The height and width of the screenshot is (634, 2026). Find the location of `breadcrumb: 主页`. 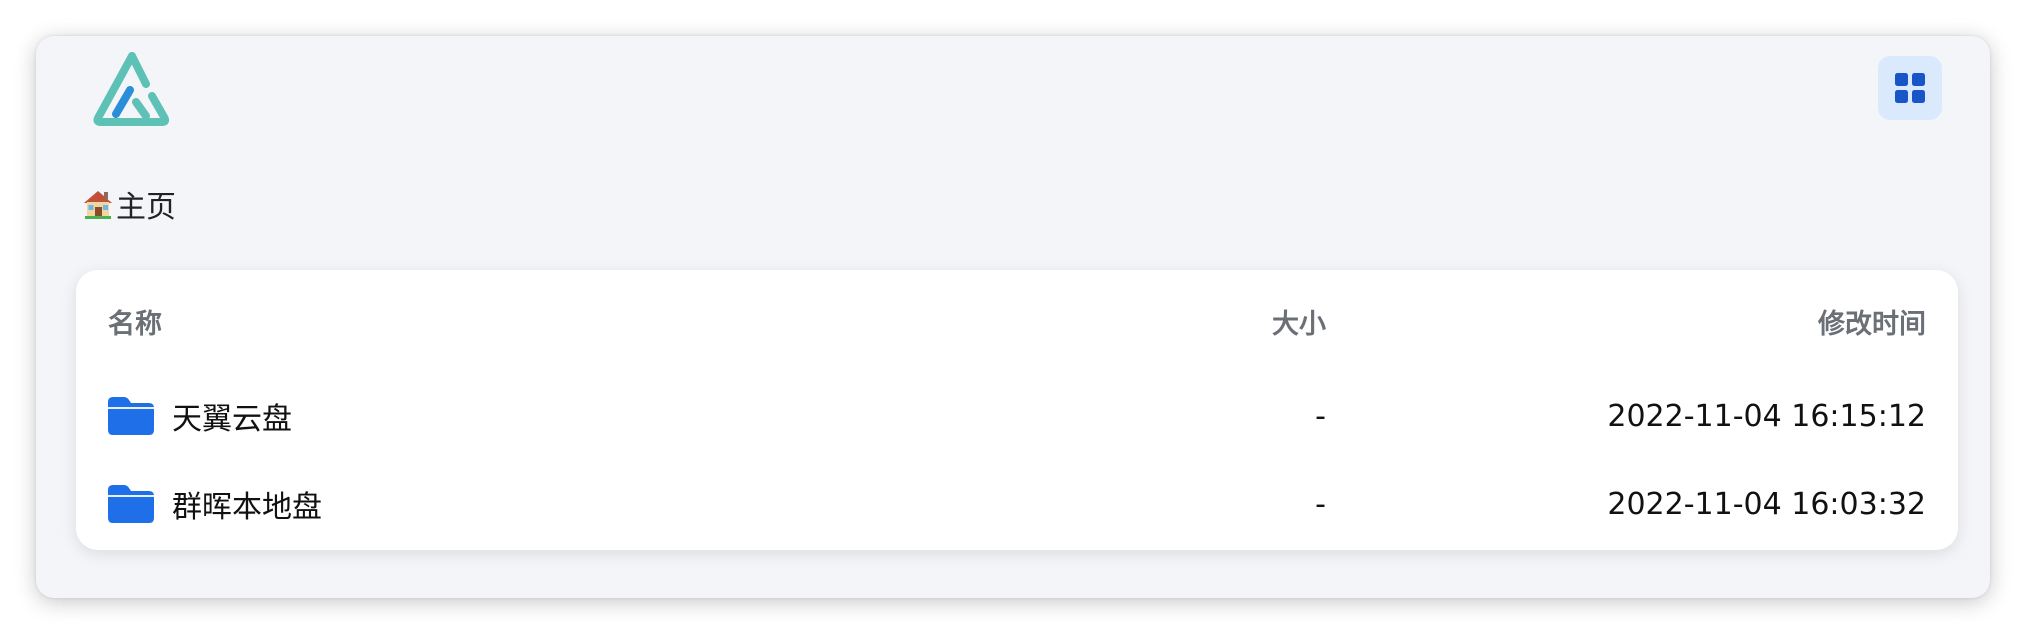

breadcrumb: 主页 is located at coordinates (129, 204).